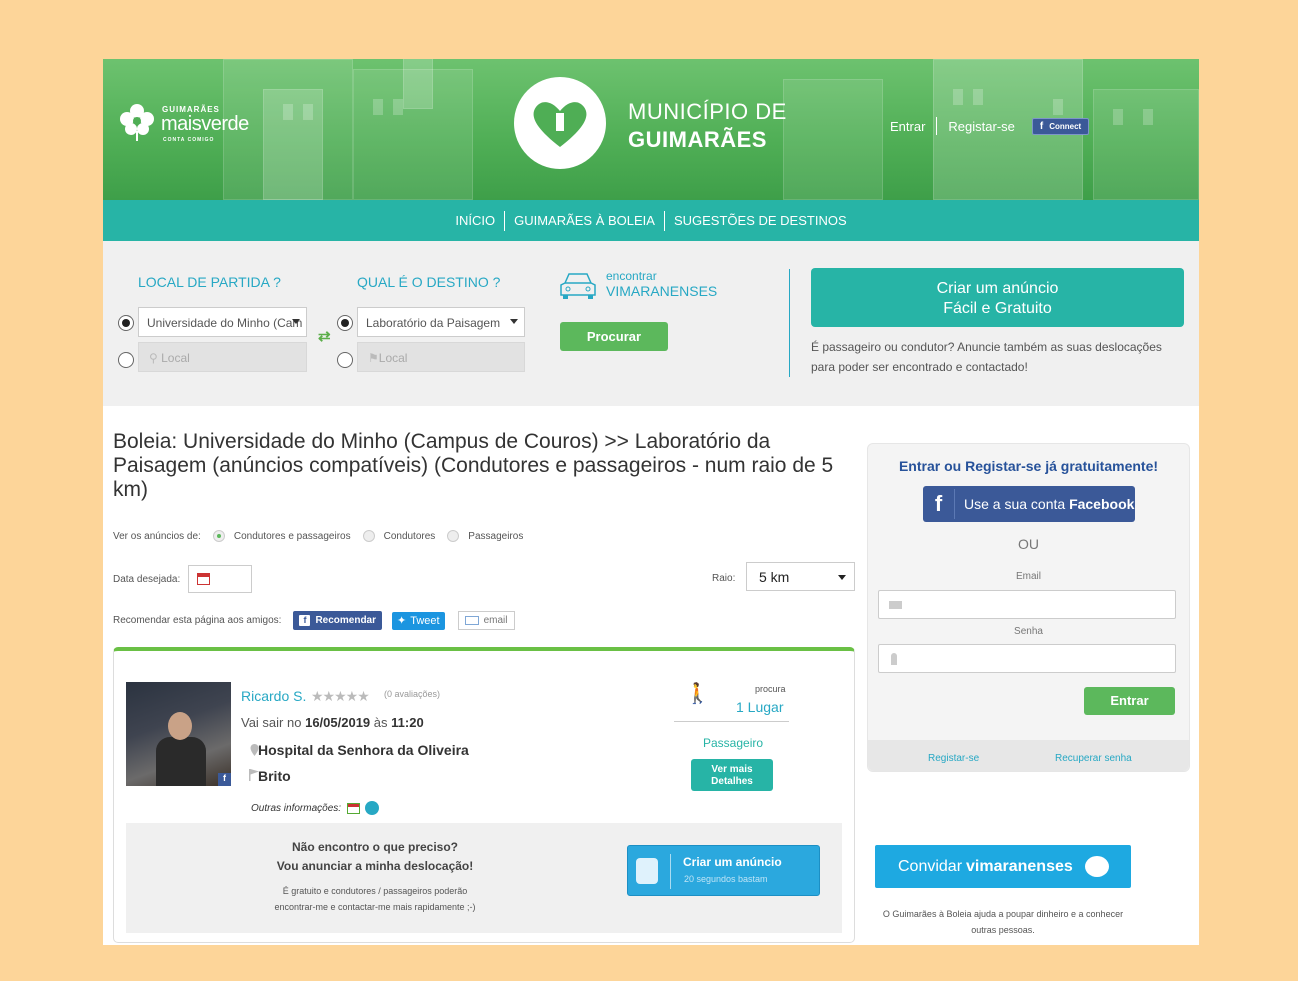 This screenshot has width=1298, height=981. Describe the element at coordinates (189, 140) in the screenshot. I see `brand-tagline: CONTA COMIGO` at that location.